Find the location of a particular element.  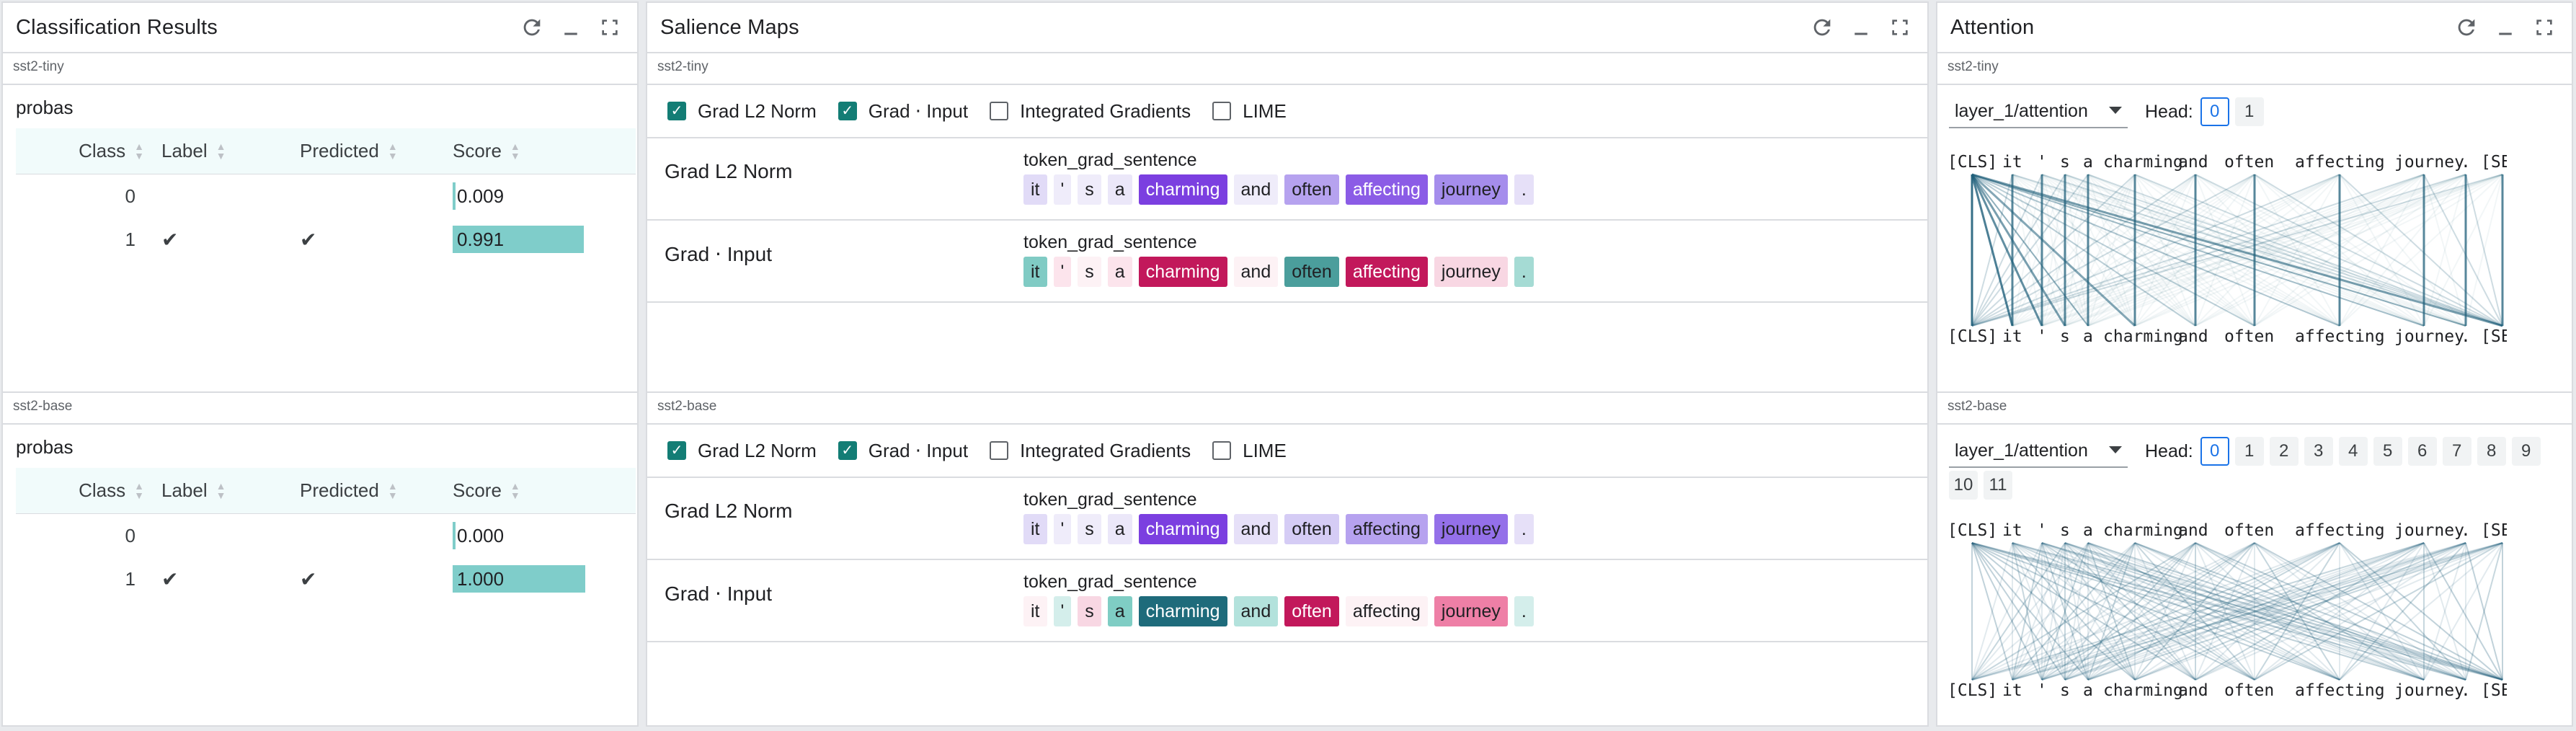

attention-source-token: often is located at coordinates (2249, 162).